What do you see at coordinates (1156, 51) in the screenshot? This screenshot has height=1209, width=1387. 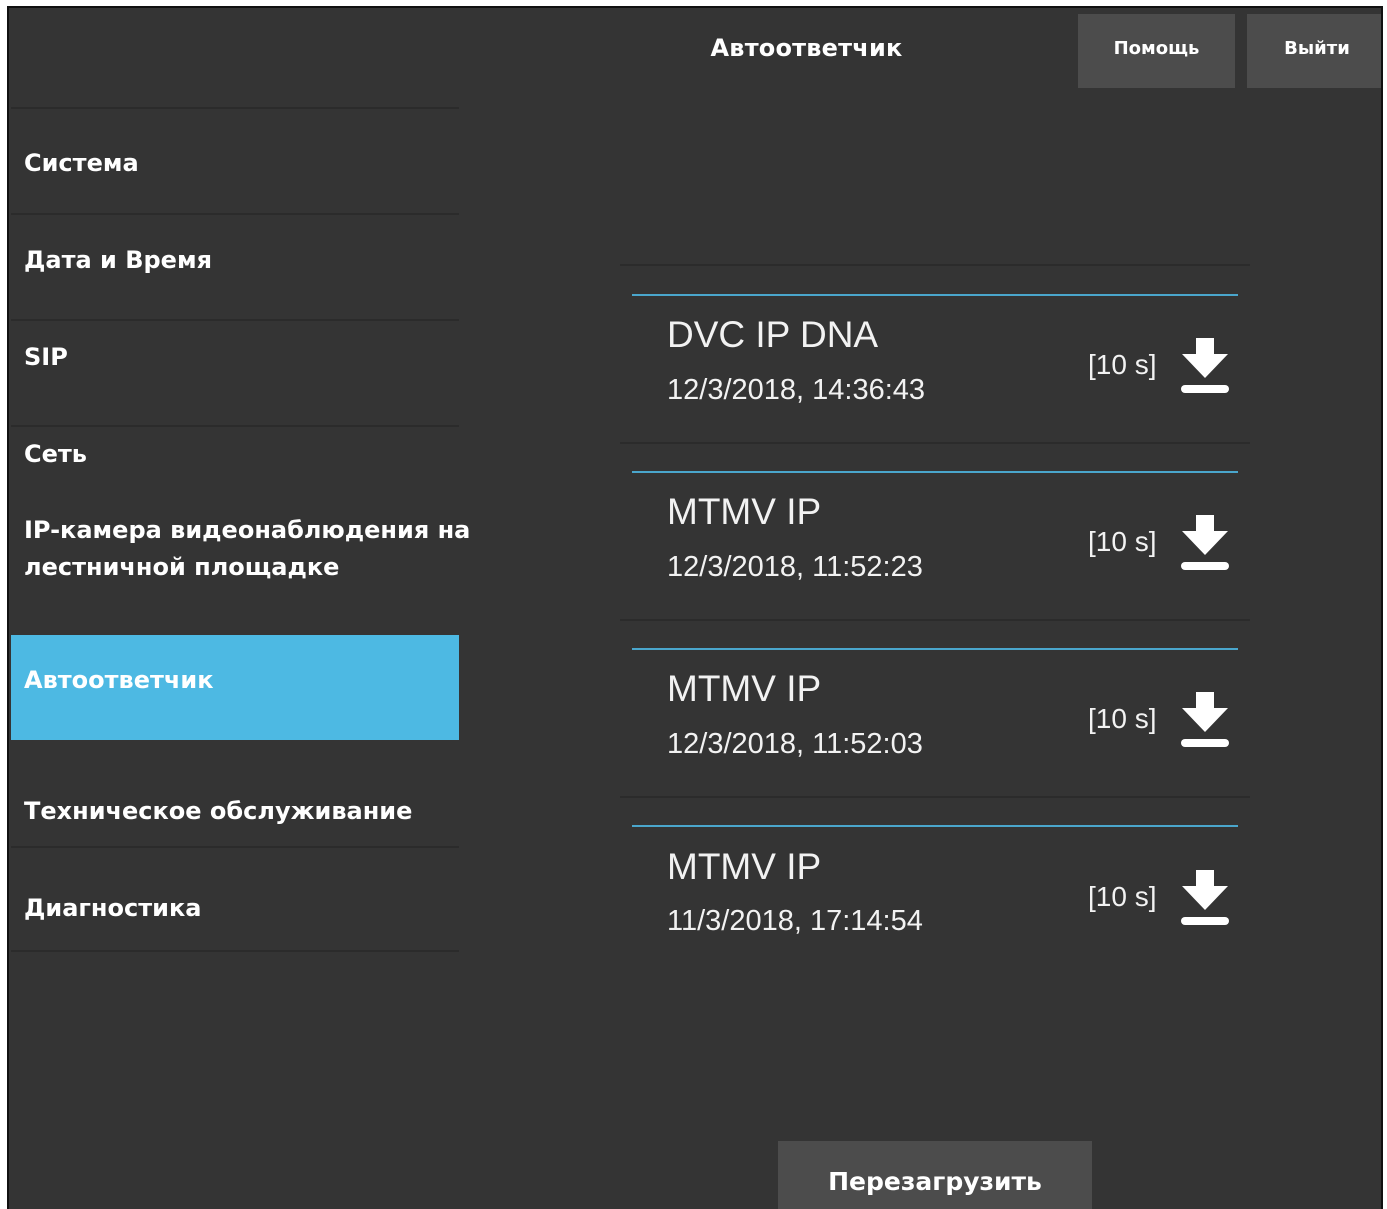 I see `help-button: Помощь` at bounding box center [1156, 51].